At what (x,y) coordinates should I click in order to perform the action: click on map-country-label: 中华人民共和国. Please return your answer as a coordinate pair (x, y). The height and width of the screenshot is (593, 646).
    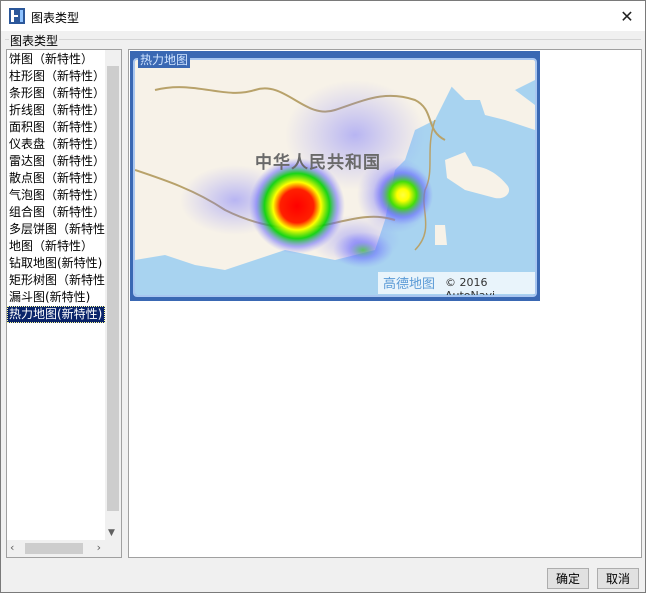
    Looking at the image, I should click on (318, 163).